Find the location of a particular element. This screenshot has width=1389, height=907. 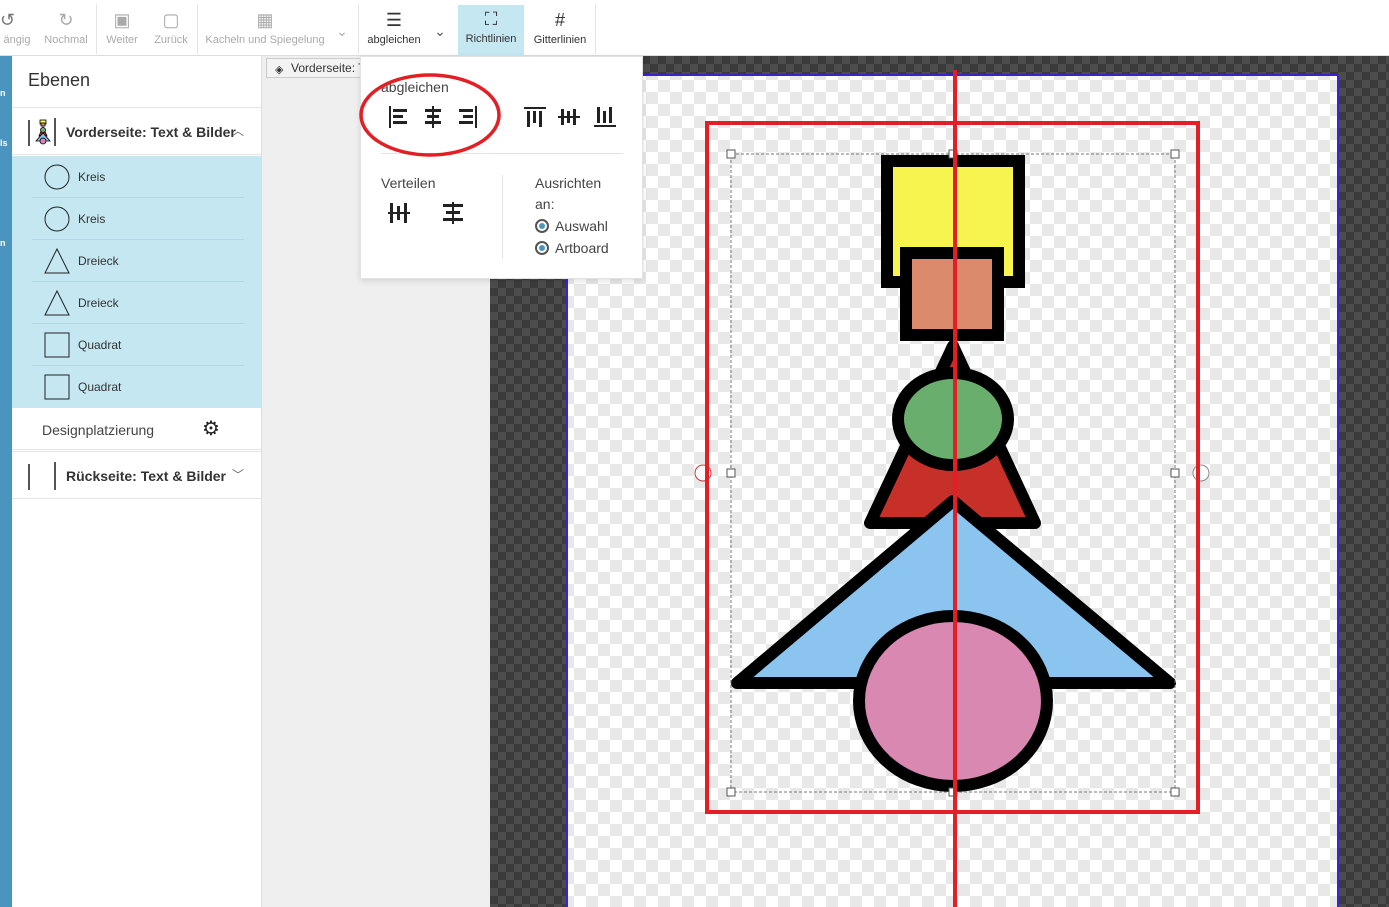

guides-button: ⛶ Richtlinien is located at coordinates (491, 30).